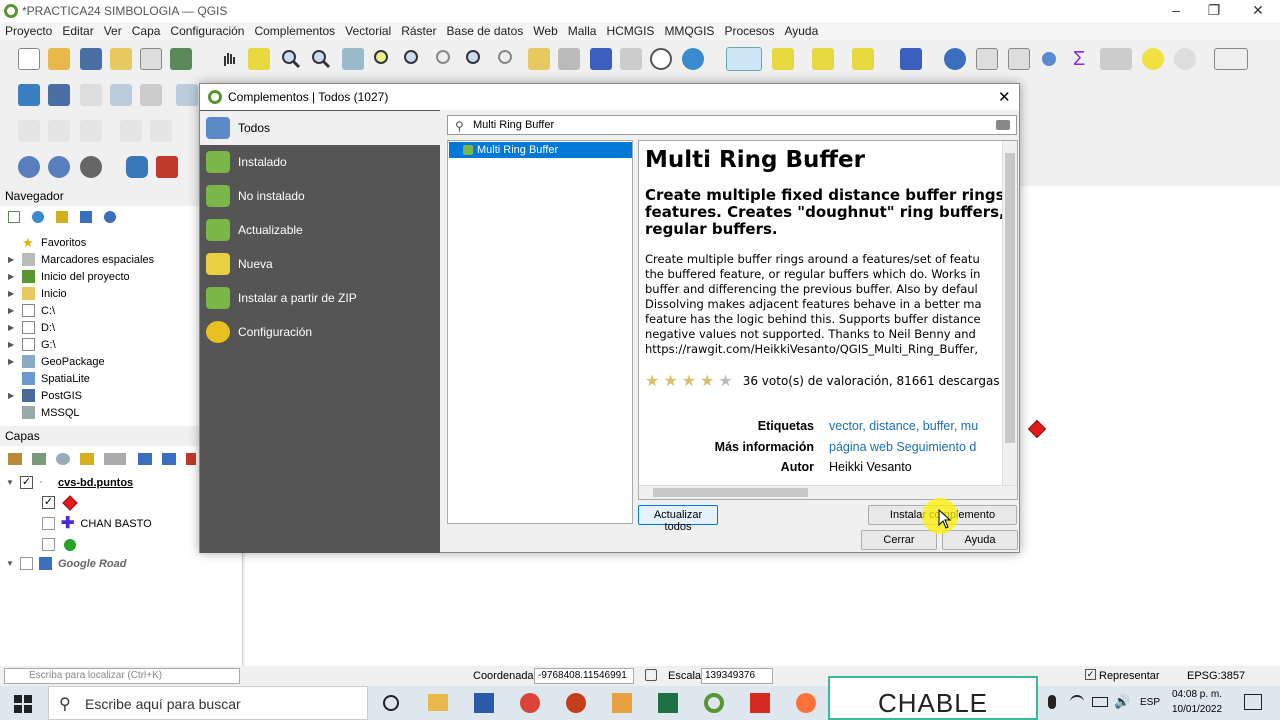  I want to click on menu-configuracion: Configuración, so click(207, 31).